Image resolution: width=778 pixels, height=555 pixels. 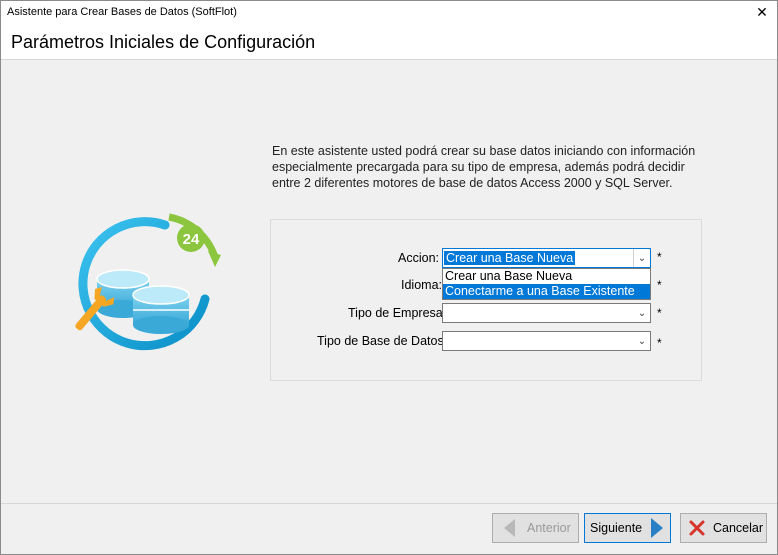 I want to click on wizard-header: Parámetros Iniciales de Configuración, so click(x=389, y=41).